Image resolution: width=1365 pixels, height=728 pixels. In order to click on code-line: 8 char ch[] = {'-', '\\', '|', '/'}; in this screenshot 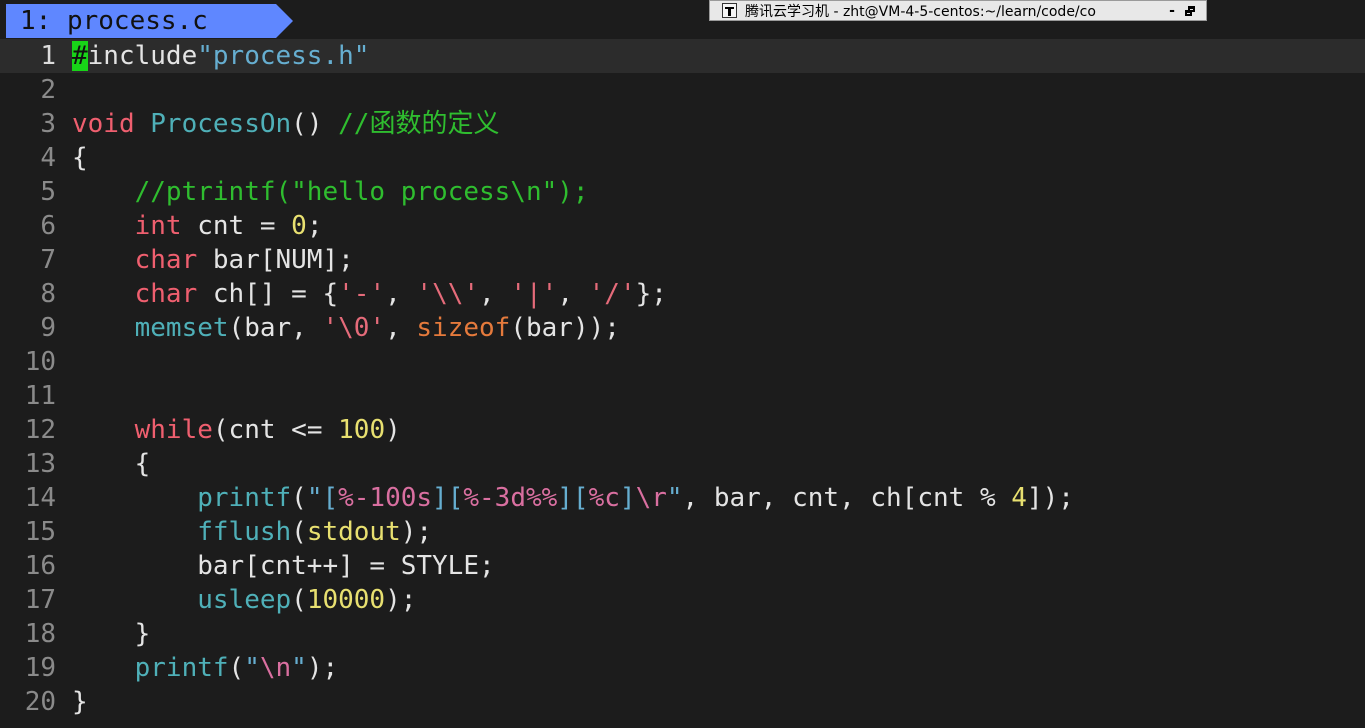, I will do `click(682, 294)`.